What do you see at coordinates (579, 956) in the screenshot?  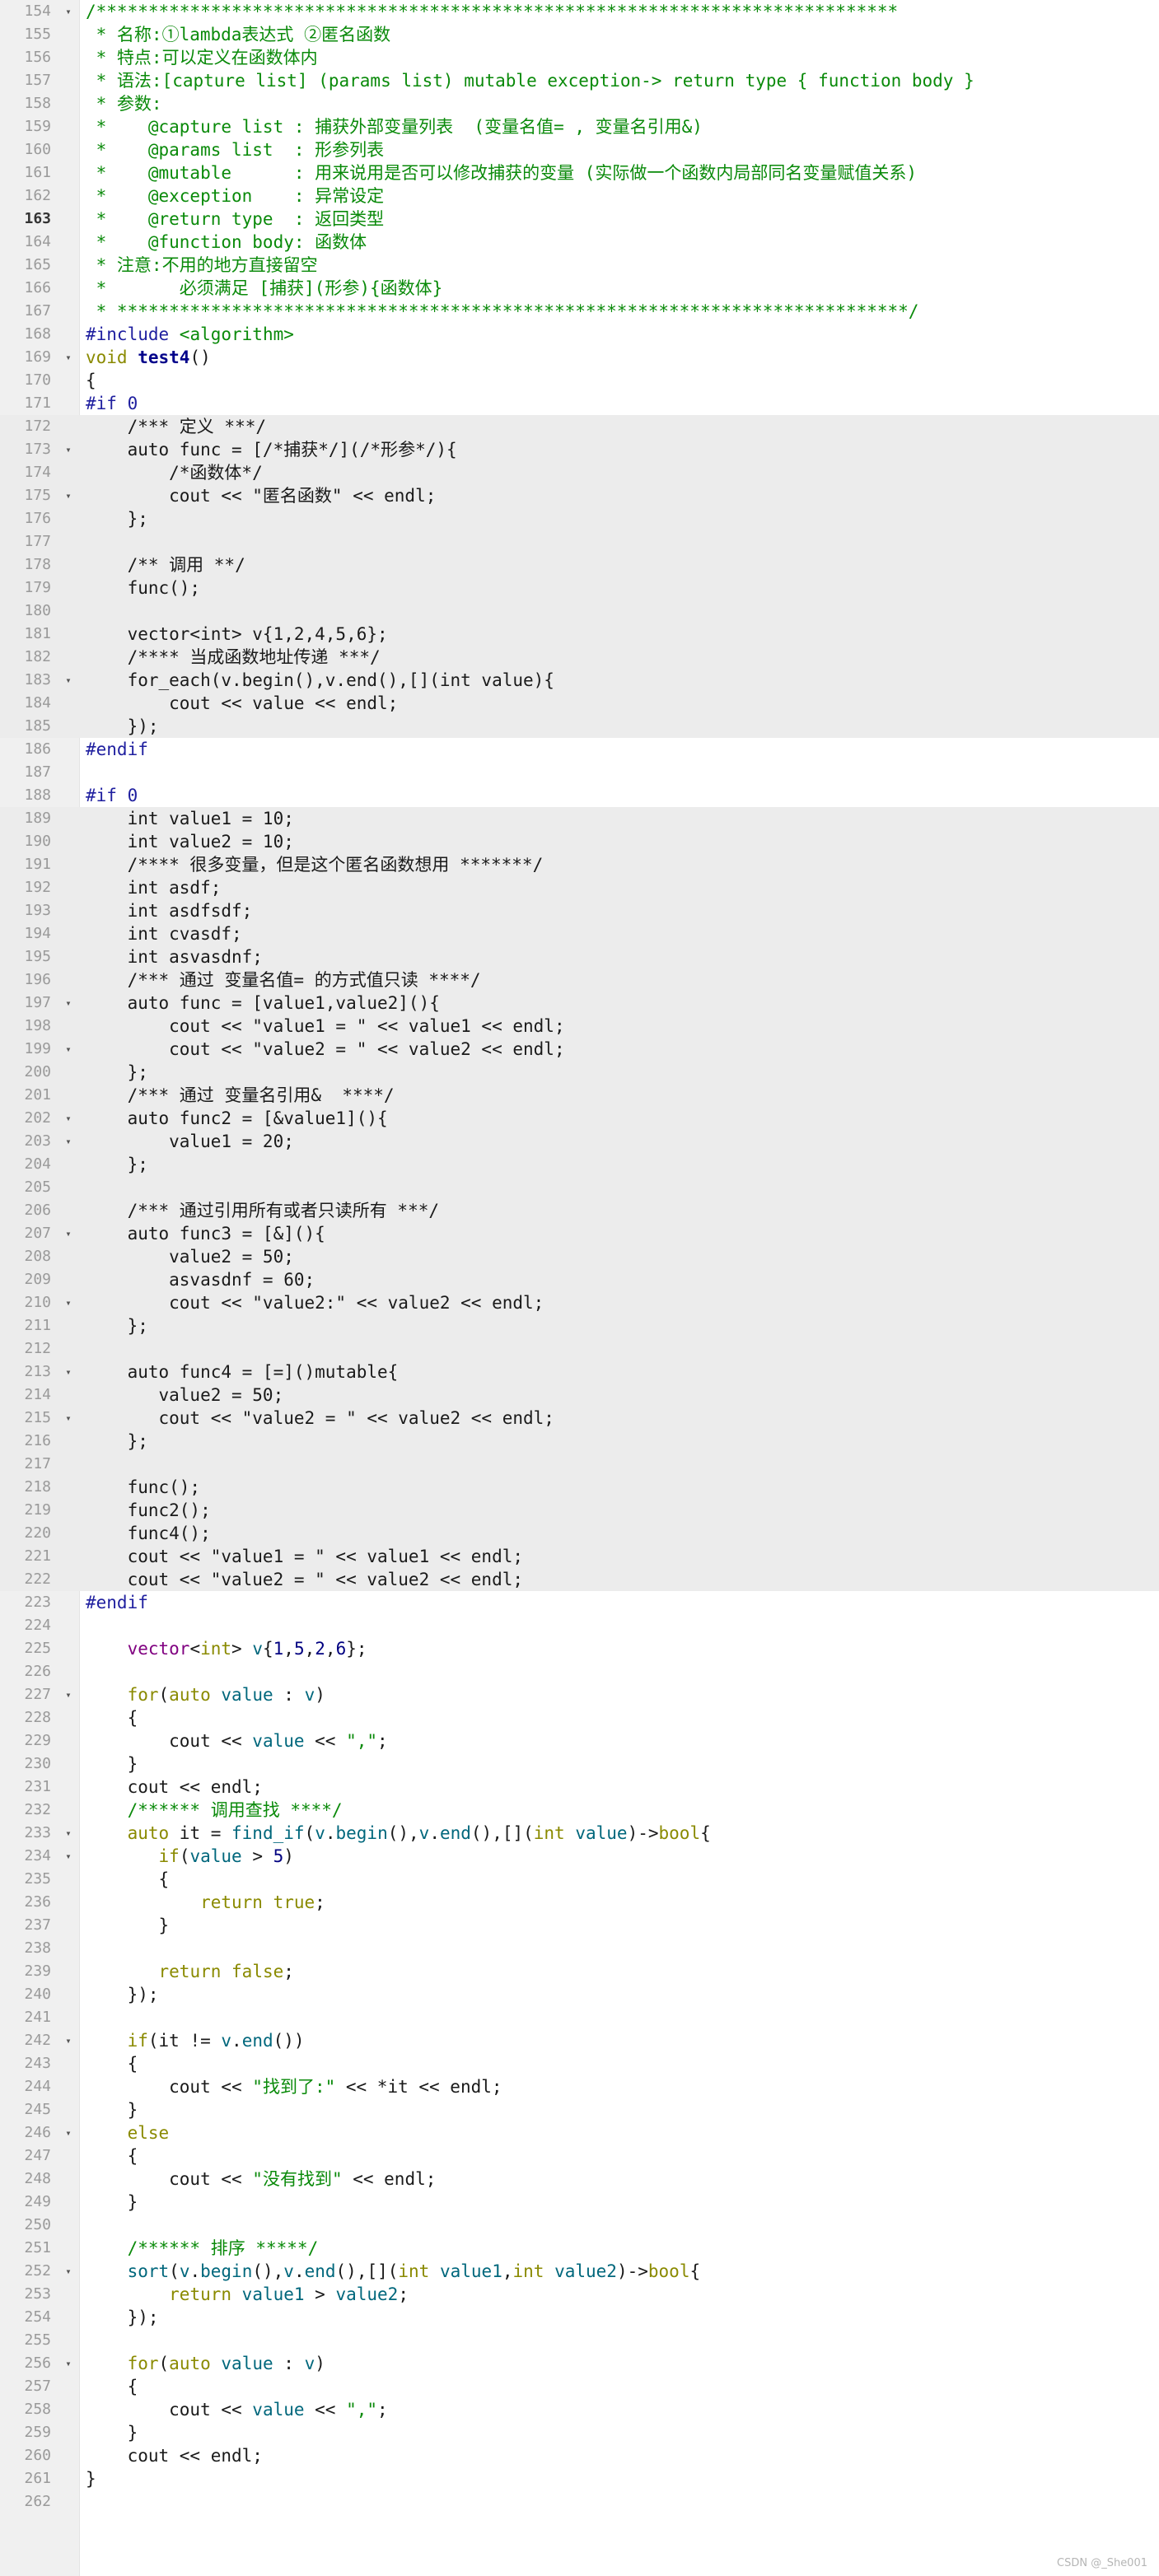 I see `code-line: 195 int asvasdnf;` at bounding box center [579, 956].